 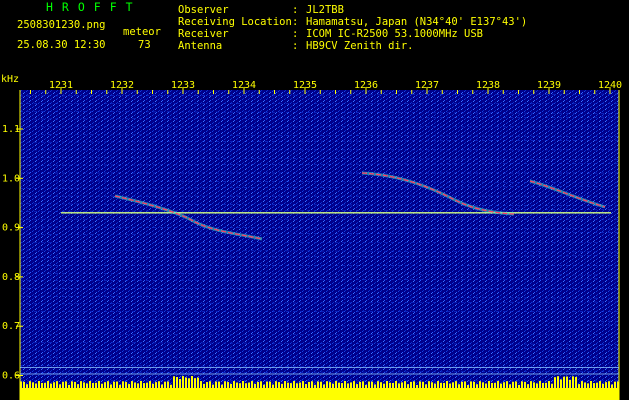 What do you see at coordinates (610, 85) in the screenshot?
I see `time-tick-label: 1240` at bounding box center [610, 85].